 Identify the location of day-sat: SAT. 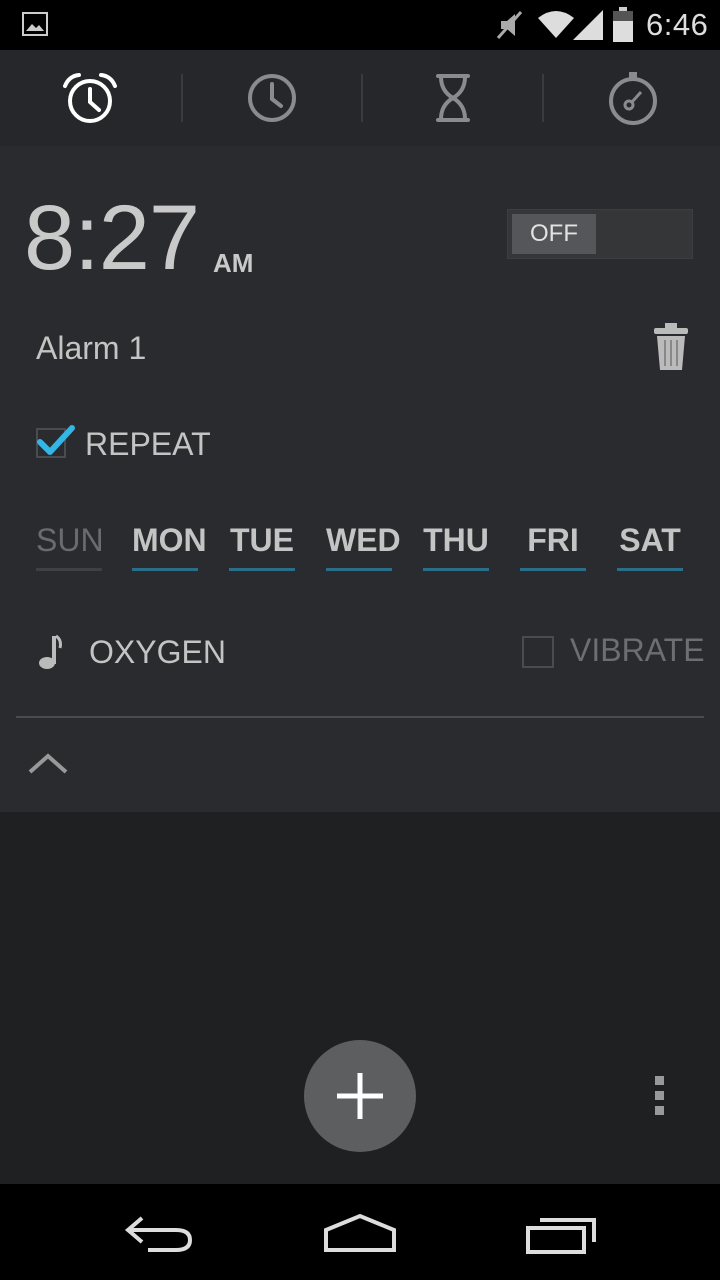
(650, 540).